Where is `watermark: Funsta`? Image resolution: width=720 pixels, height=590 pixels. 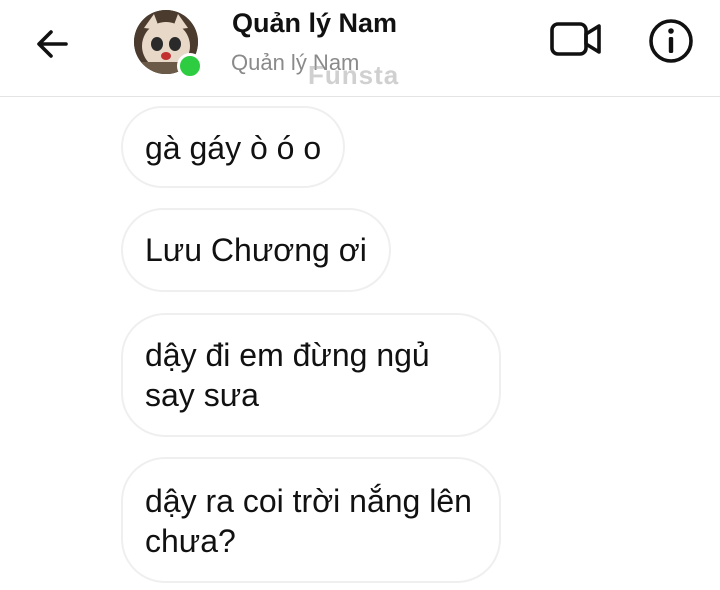 watermark: Funsta is located at coordinates (354, 75).